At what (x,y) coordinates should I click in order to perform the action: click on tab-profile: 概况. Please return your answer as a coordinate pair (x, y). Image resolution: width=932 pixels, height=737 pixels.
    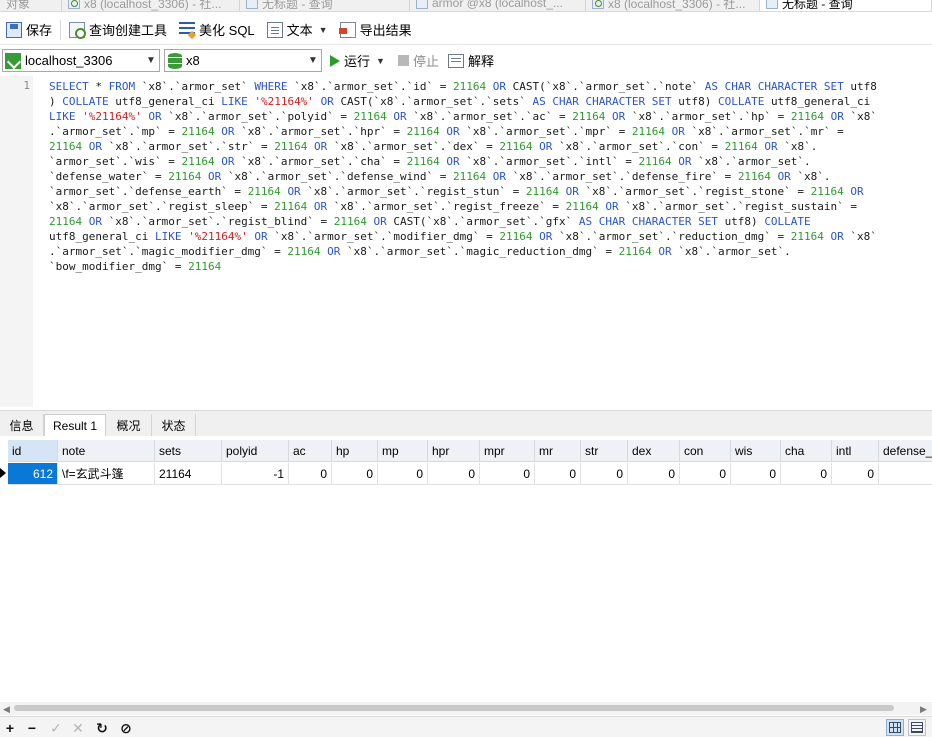
    Looking at the image, I should click on (129, 425).